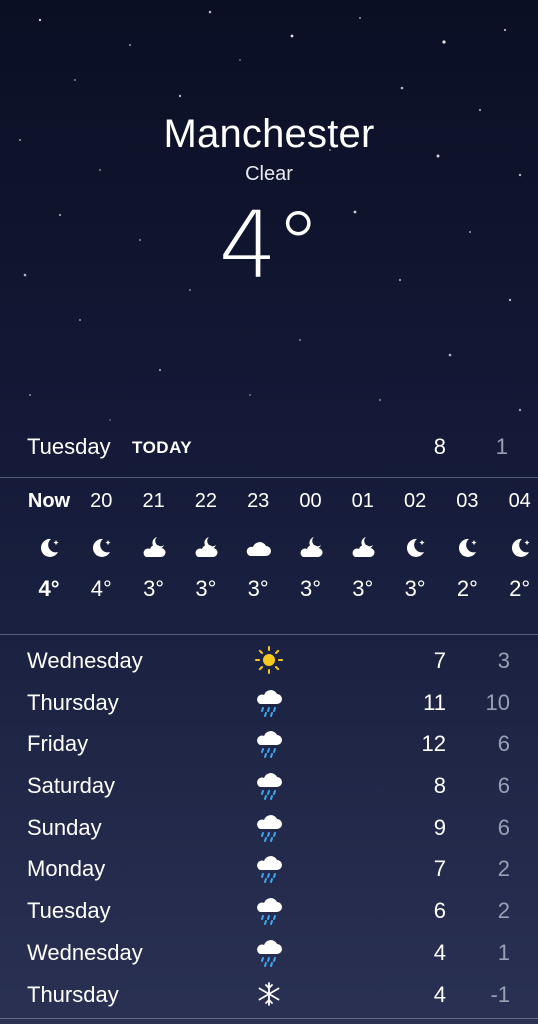 Image resolution: width=538 pixels, height=1024 pixels. Describe the element at coordinates (153, 501) in the screenshot. I see `hour-label: 21` at that location.